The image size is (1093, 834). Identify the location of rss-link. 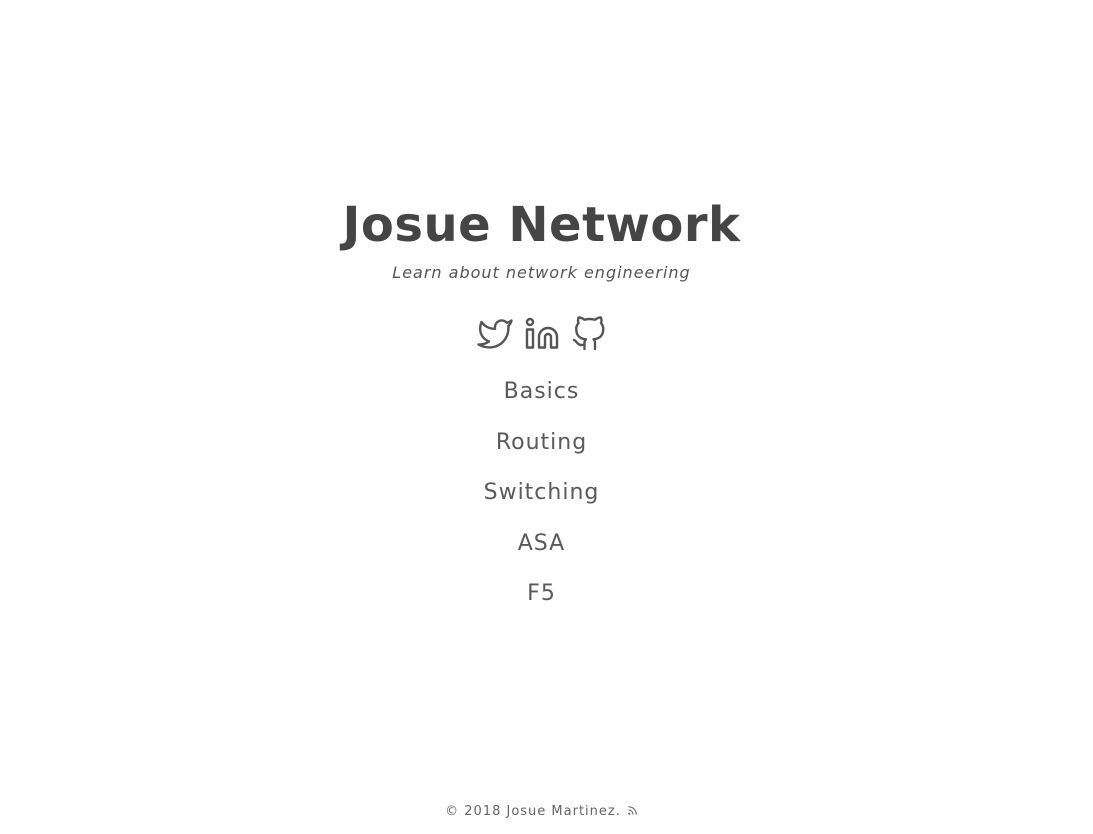
(632, 813).